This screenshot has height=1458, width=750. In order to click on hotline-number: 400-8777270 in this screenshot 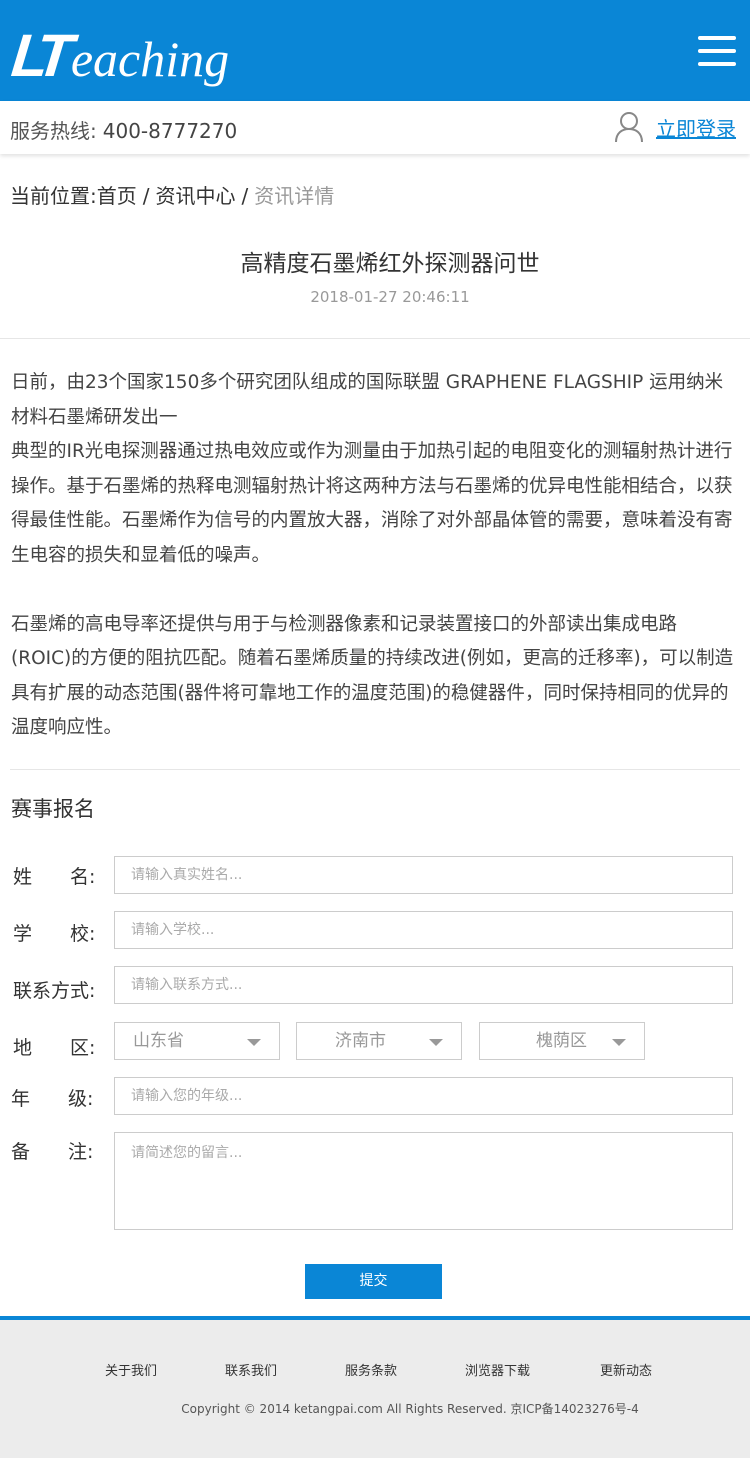, I will do `click(170, 131)`.